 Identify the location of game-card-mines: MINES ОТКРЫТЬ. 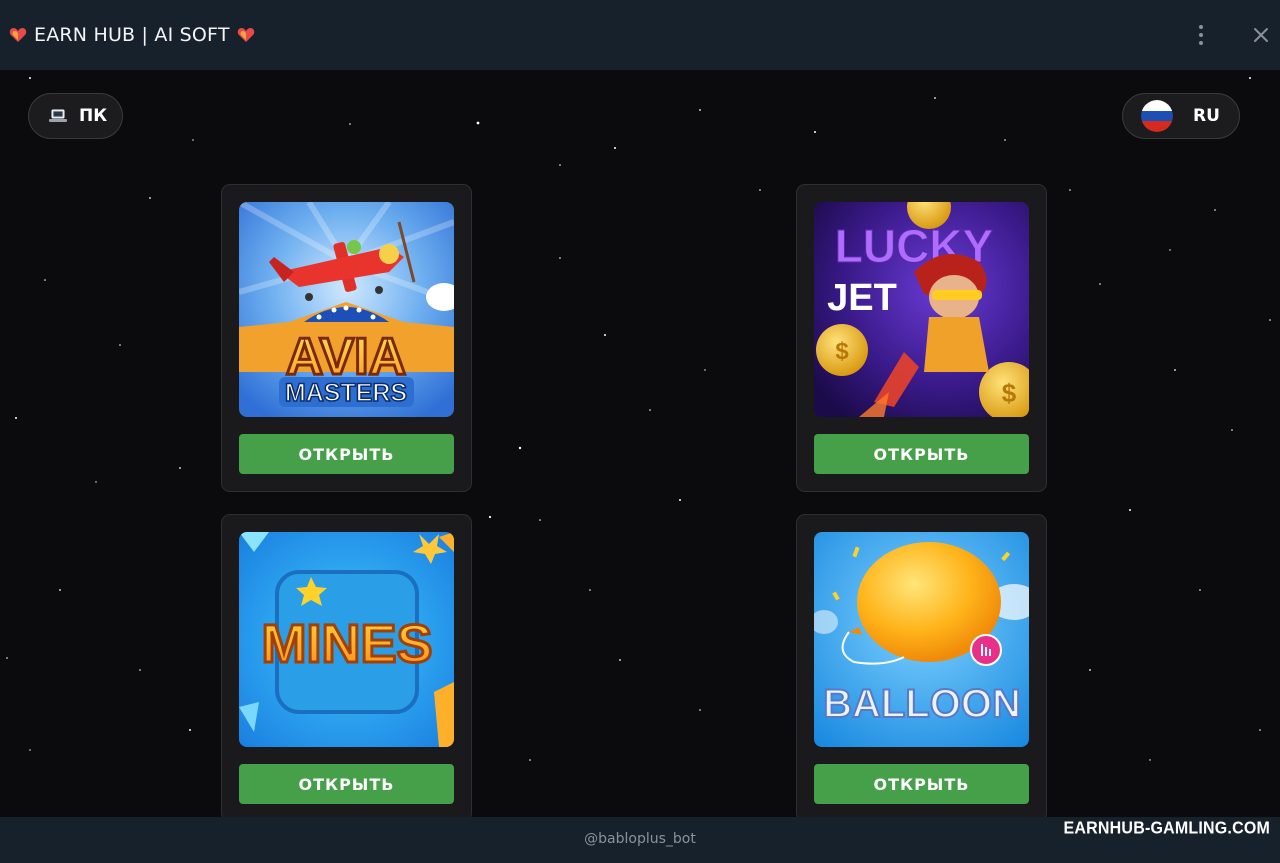
(346, 665).